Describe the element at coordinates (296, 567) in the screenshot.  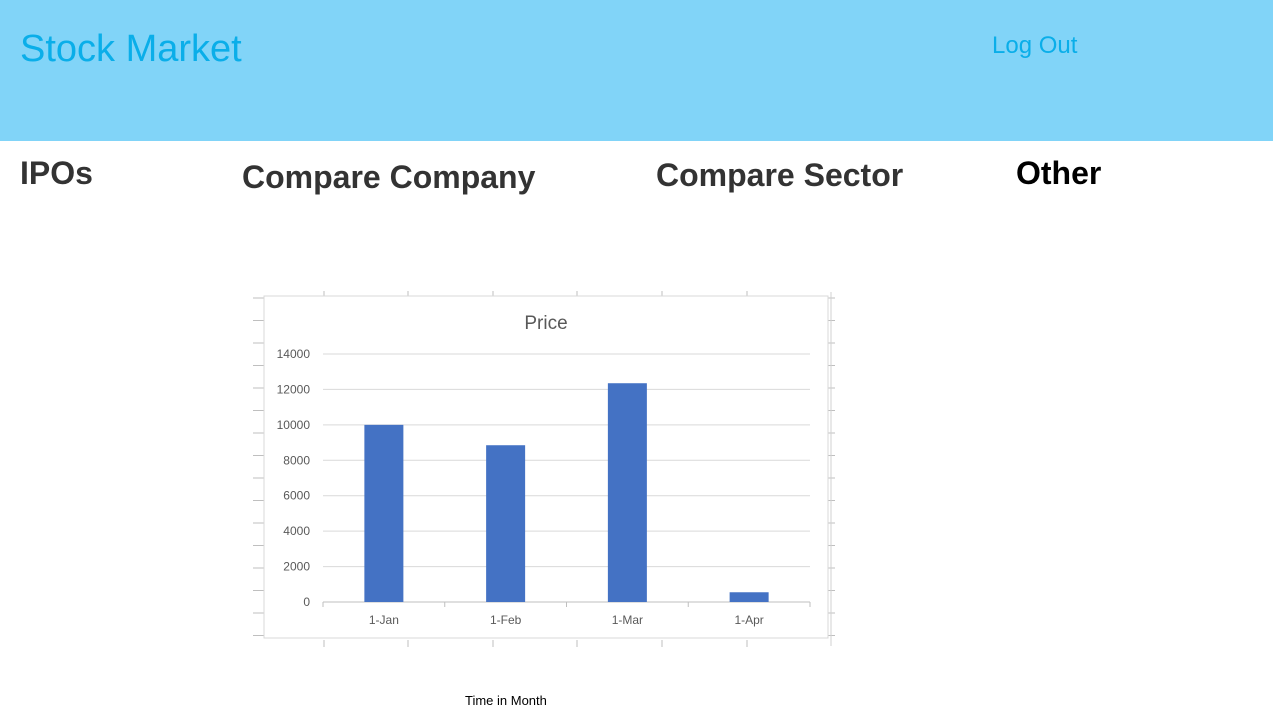
I see `y-tick-label: 2000` at that location.